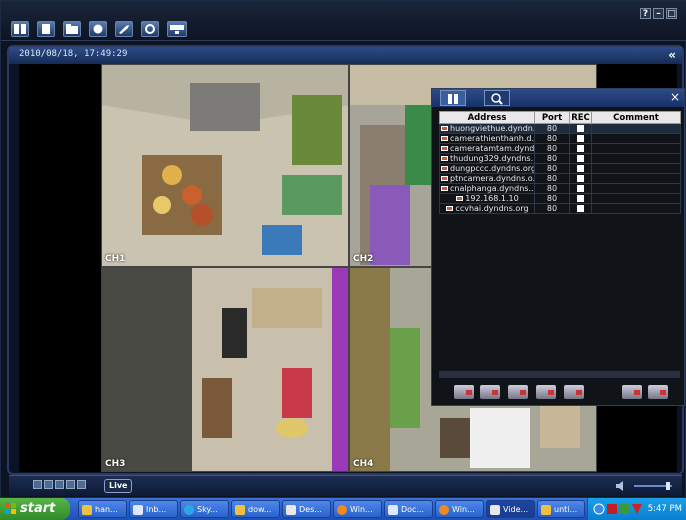 The height and width of the screenshot is (520, 686). I want to click on system-tray: 5:47 PM, so click(636, 509).